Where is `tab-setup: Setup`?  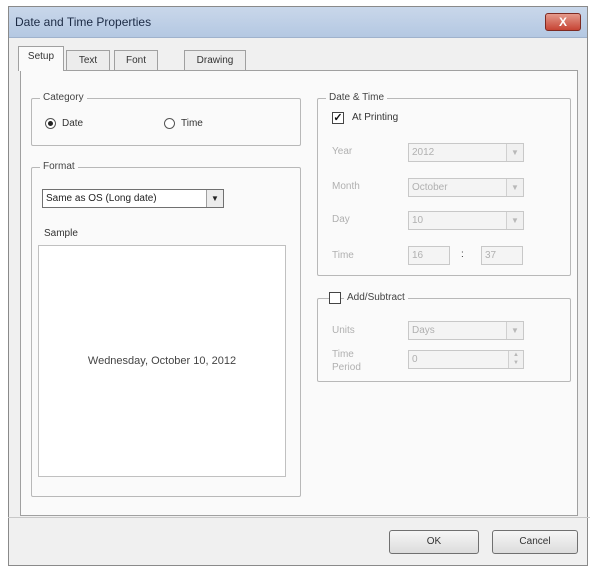 tab-setup: Setup is located at coordinates (41, 58).